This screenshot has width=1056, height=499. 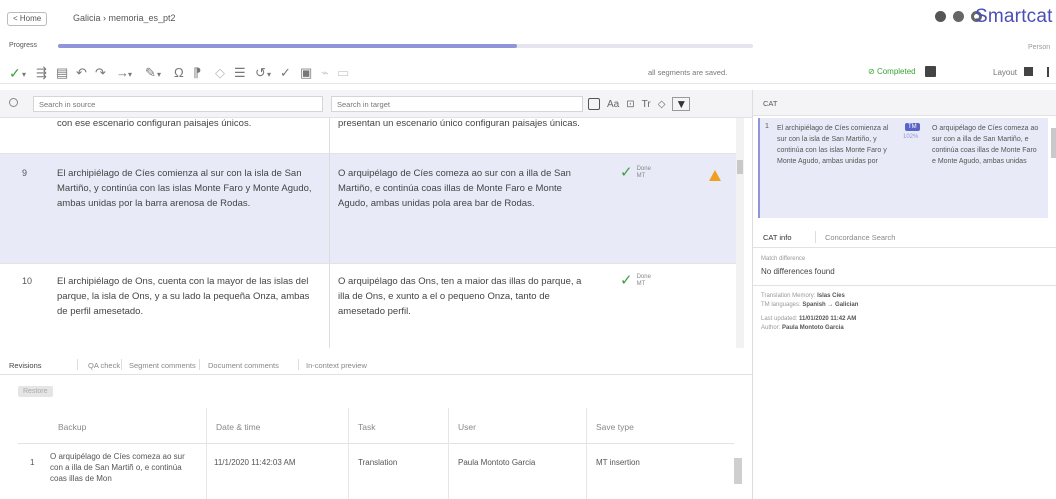 I want to click on notifications-icon, so click(x=940, y=16).